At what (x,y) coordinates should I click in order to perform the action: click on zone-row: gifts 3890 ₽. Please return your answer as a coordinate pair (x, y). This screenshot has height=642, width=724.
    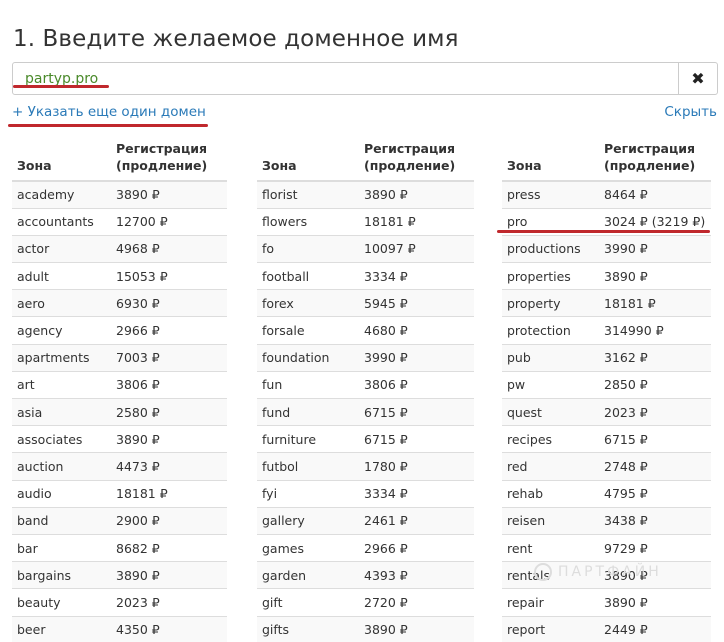
    Looking at the image, I should click on (365, 628).